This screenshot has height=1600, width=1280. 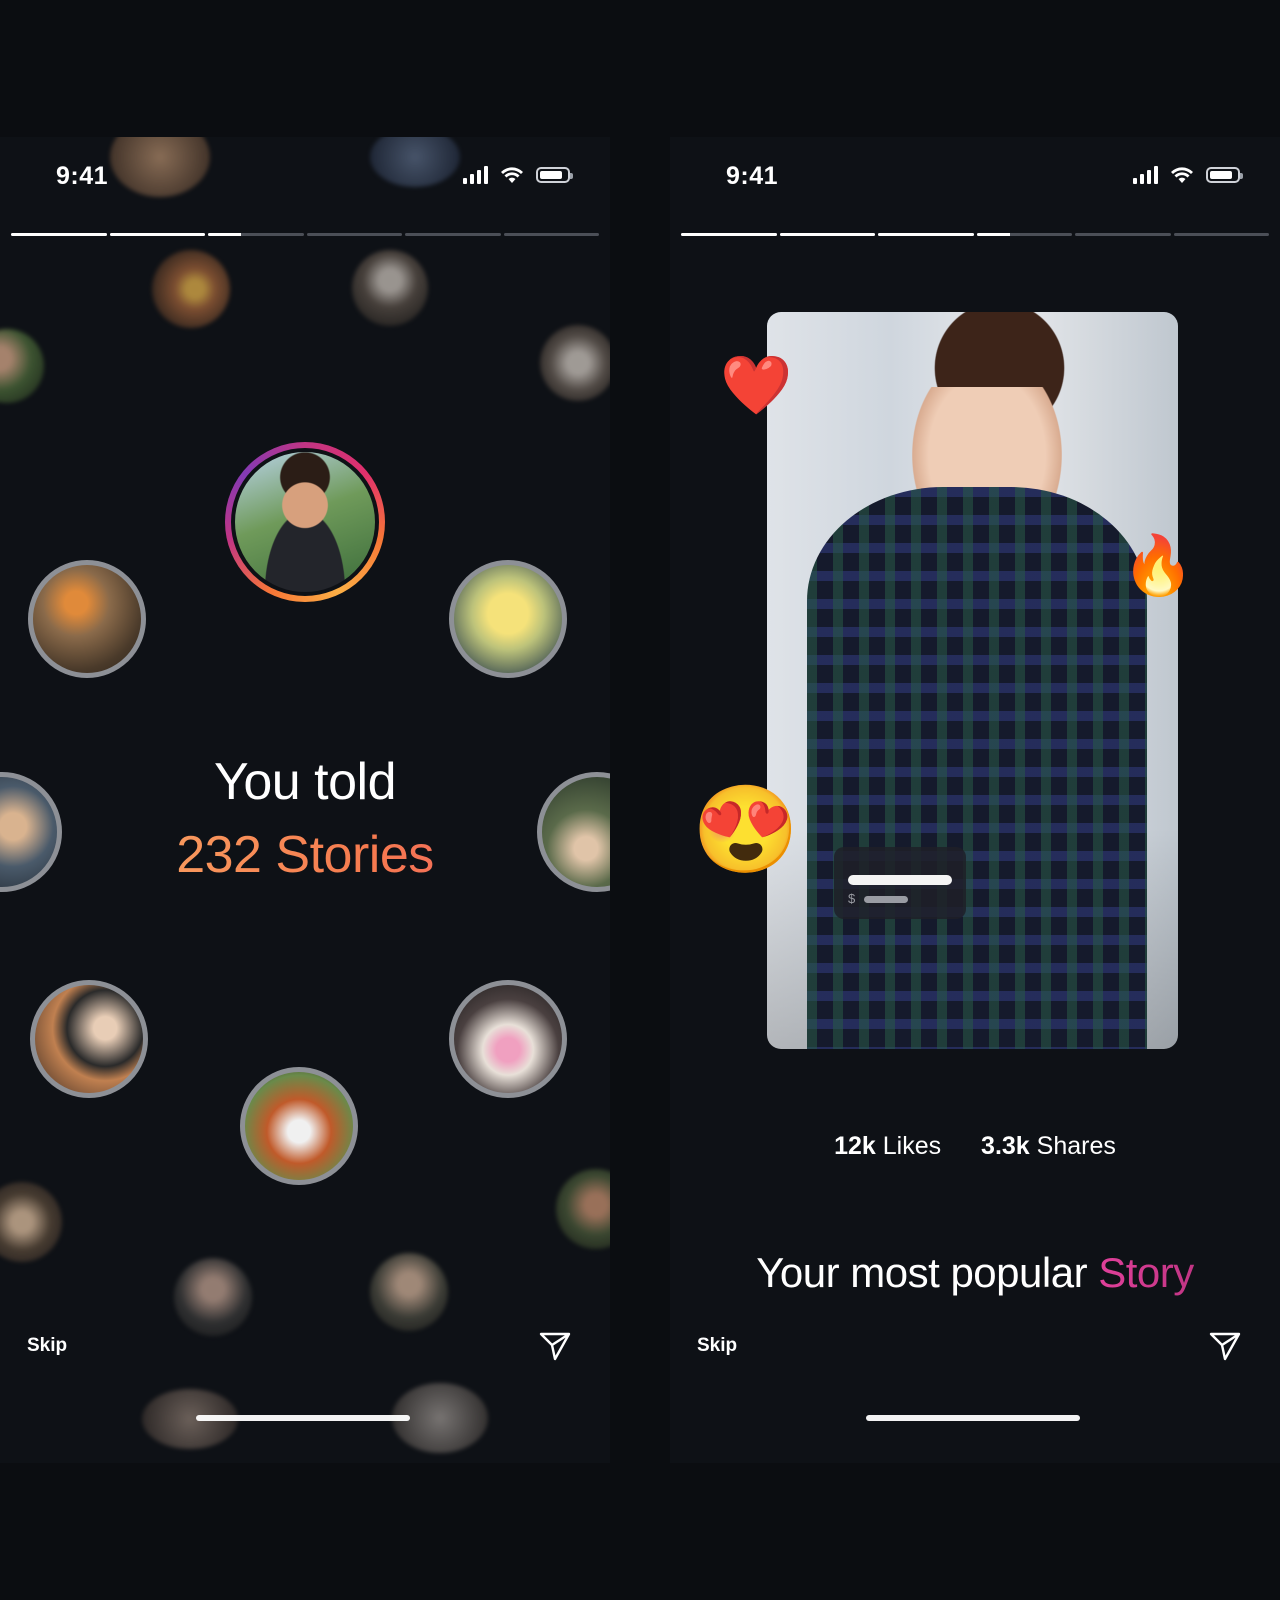 I want to click on shares-count: 3.3k, so click(x=1005, y=1146).